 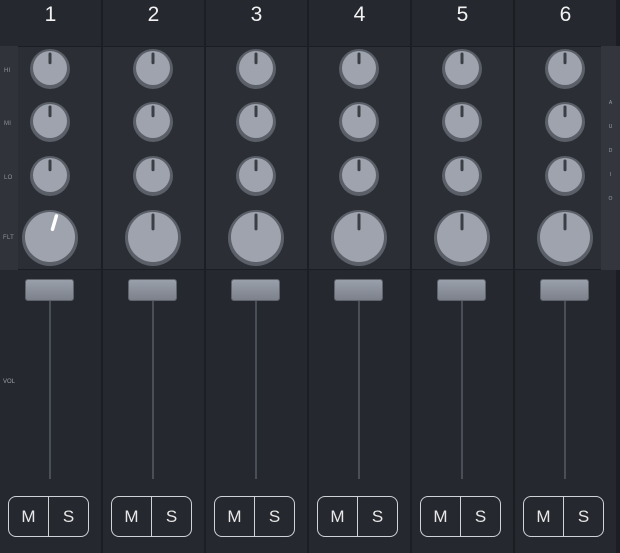 I want to click on label-lo: LO, so click(x=8, y=178).